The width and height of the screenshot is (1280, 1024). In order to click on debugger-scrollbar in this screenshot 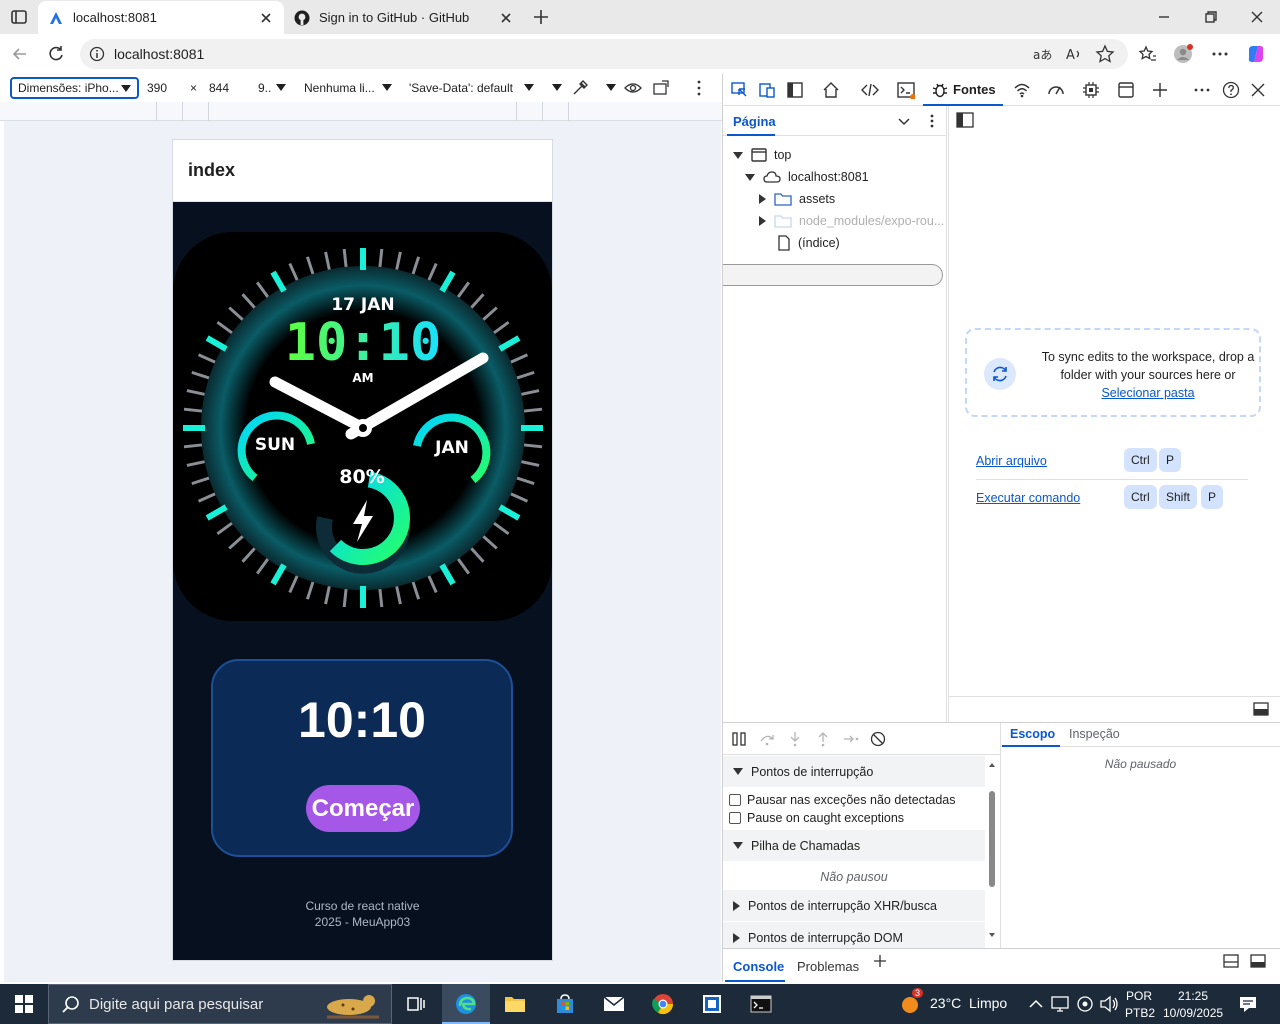, I will do `click(992, 850)`.